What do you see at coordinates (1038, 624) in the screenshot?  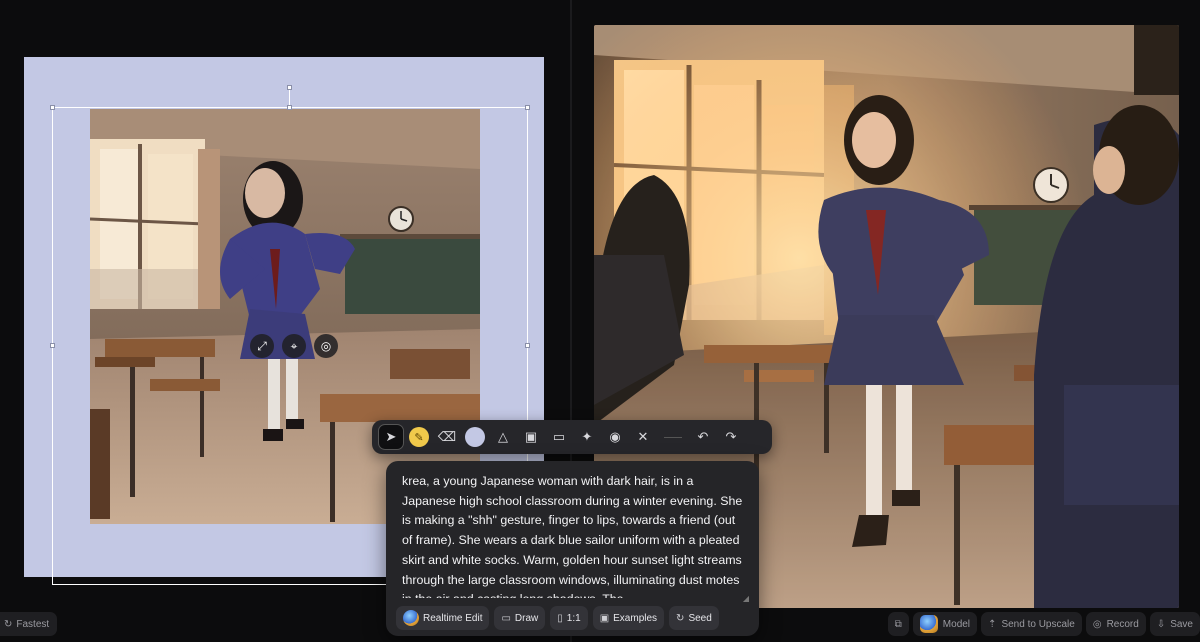 I see `upscale-label: Send to Upscale` at bounding box center [1038, 624].